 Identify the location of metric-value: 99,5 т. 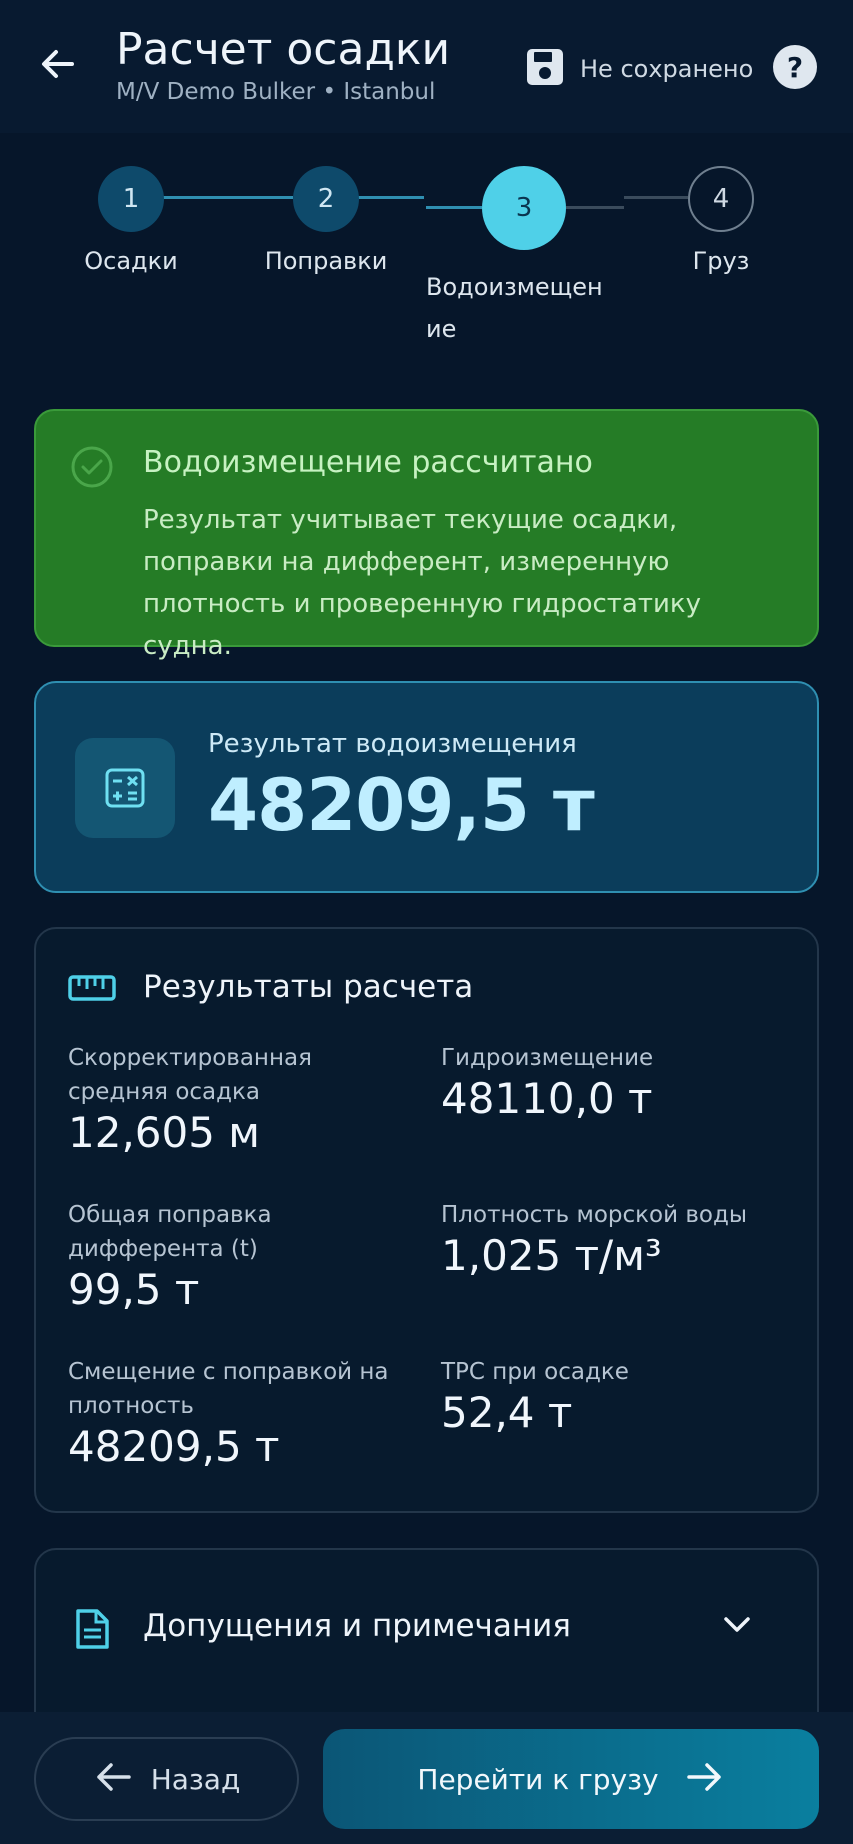
(134, 1289).